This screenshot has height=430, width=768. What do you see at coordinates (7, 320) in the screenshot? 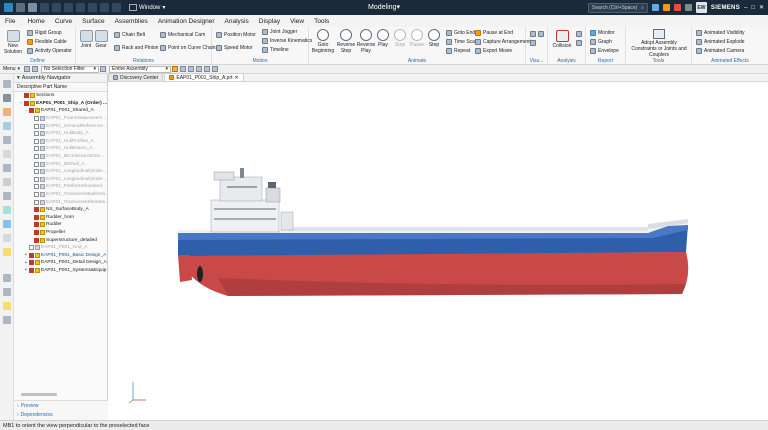
I see `more-tools-icon` at bounding box center [7, 320].